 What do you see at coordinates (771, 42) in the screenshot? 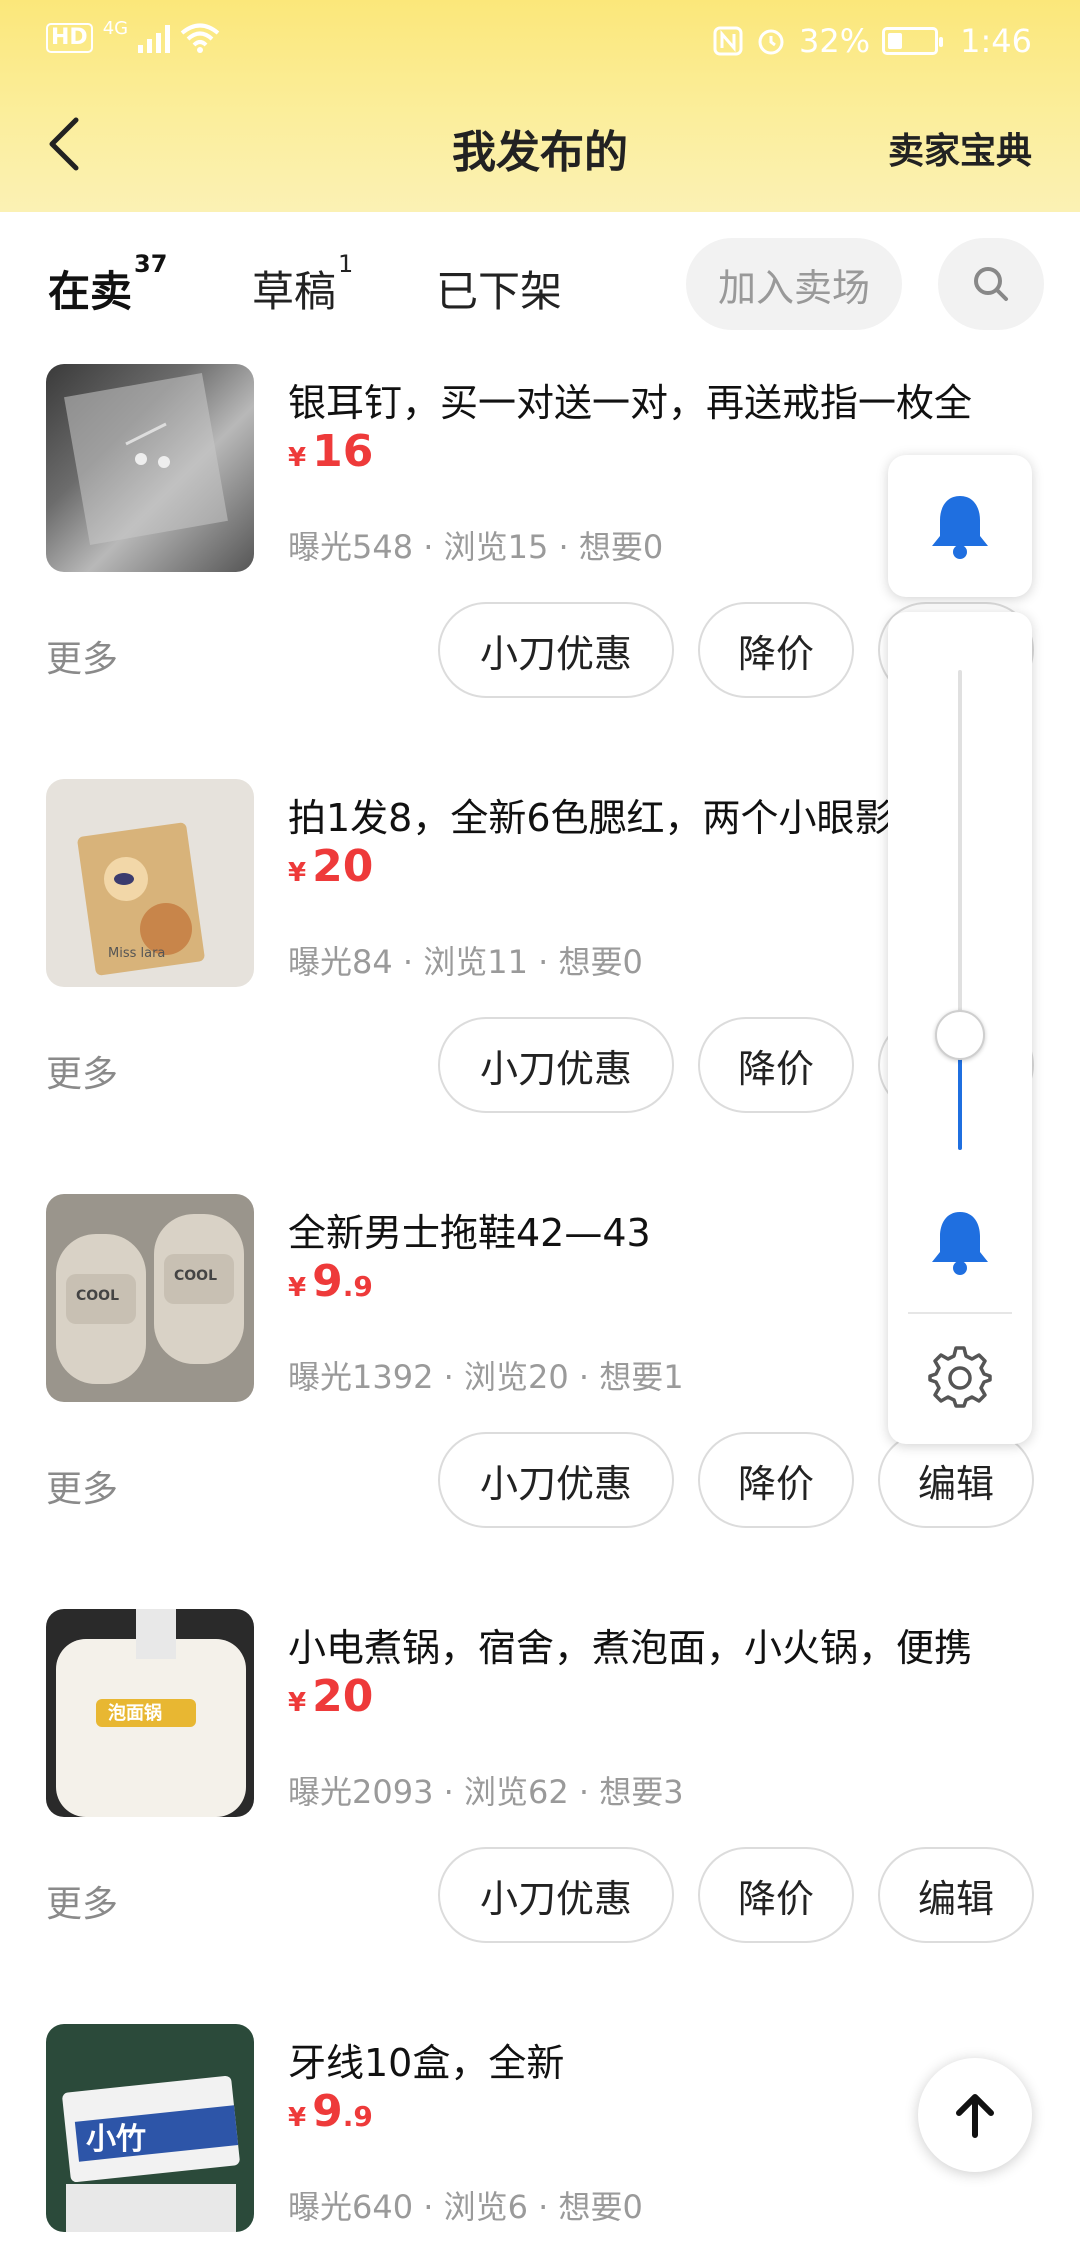
I see `alarm-icon` at bounding box center [771, 42].